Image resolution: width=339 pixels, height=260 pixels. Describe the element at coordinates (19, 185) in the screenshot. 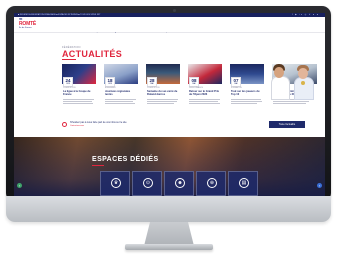

I see `carousel-prev-button: ‹` at that location.